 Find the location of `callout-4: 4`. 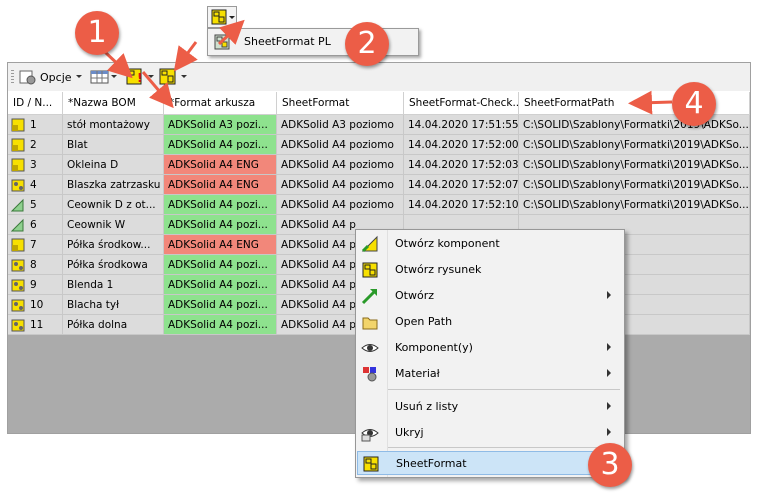

callout-4: 4 is located at coordinates (694, 104).